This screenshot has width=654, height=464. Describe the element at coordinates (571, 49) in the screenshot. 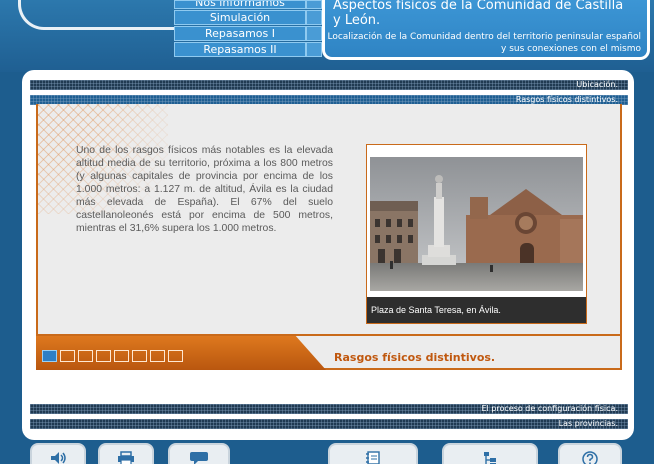

I see `subtitle-line-2: y sus conexiones con el mismo` at that location.